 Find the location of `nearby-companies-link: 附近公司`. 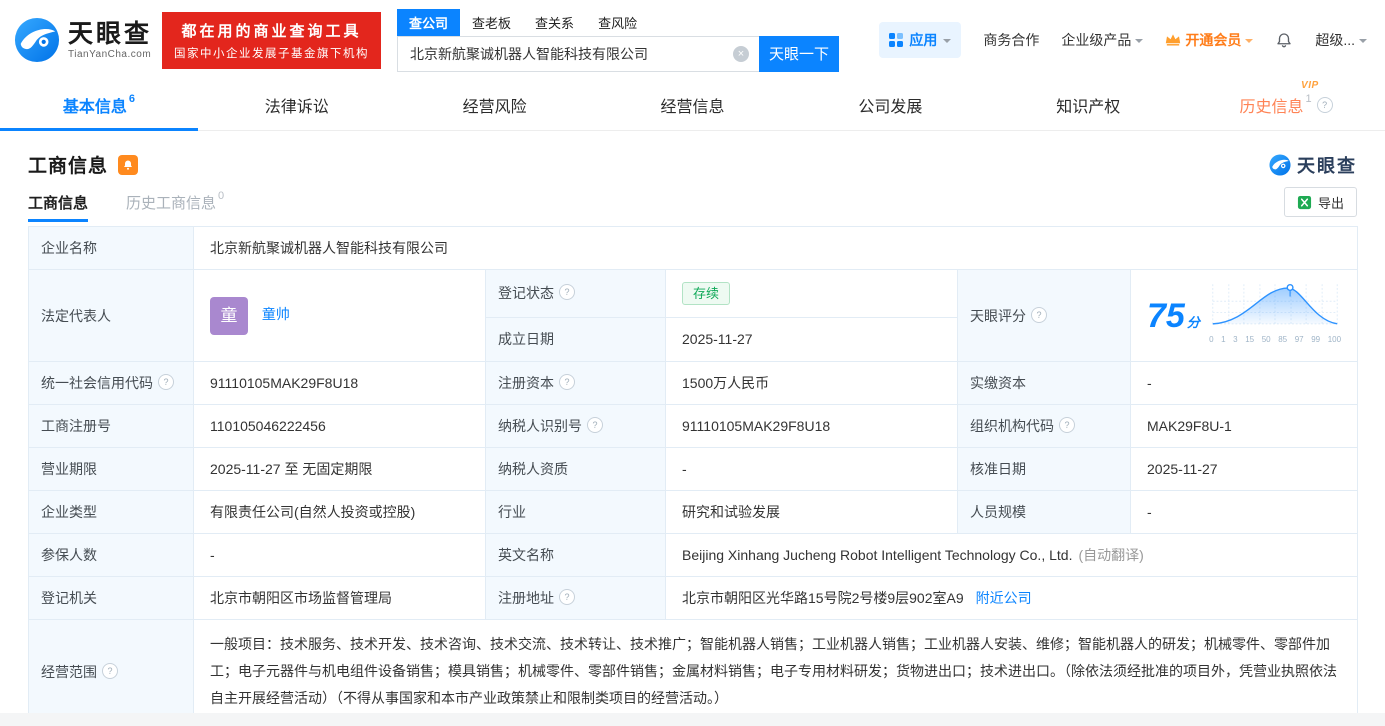

nearby-companies-link: 附近公司 is located at coordinates (1004, 598).